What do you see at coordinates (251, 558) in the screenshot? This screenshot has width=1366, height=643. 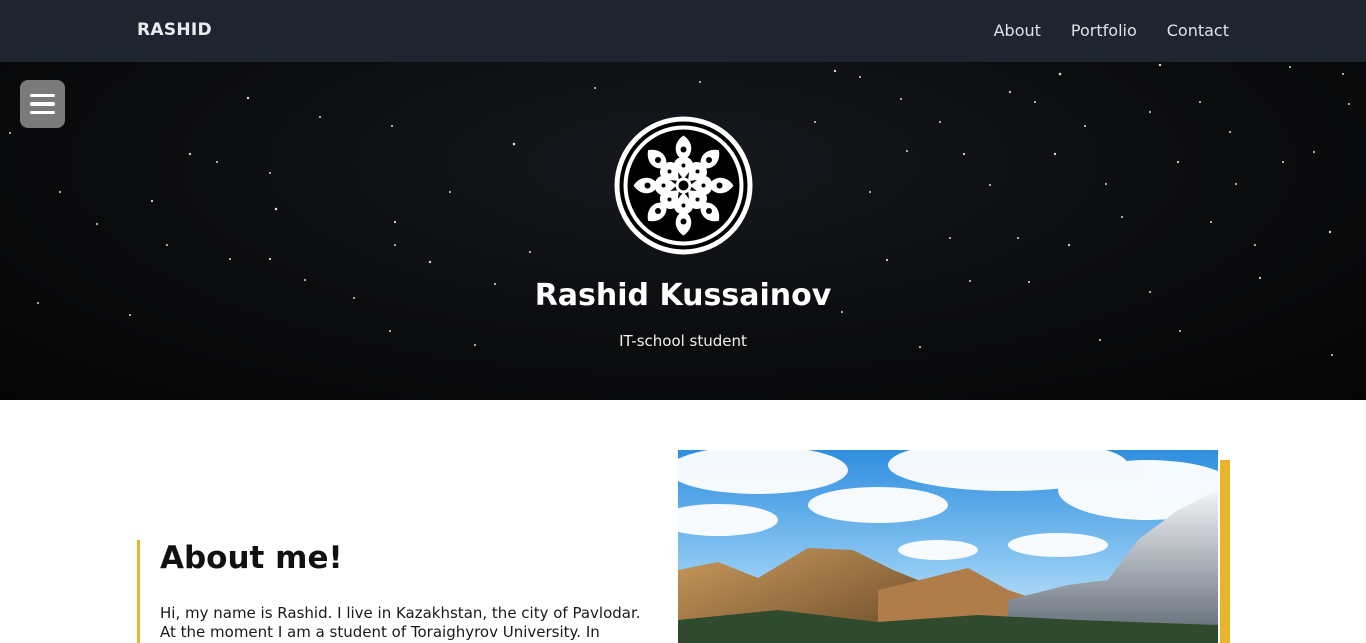 I see `about-title: About me!` at bounding box center [251, 558].